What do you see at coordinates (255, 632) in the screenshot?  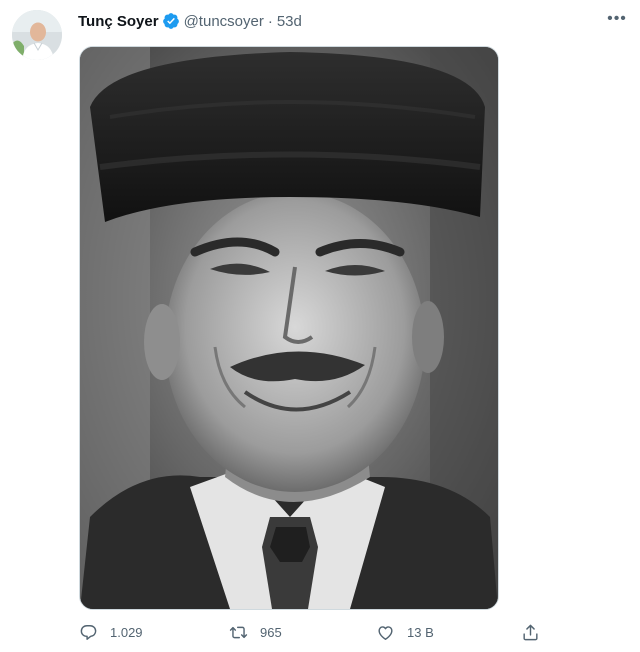 I see `retweet-button: 965` at bounding box center [255, 632].